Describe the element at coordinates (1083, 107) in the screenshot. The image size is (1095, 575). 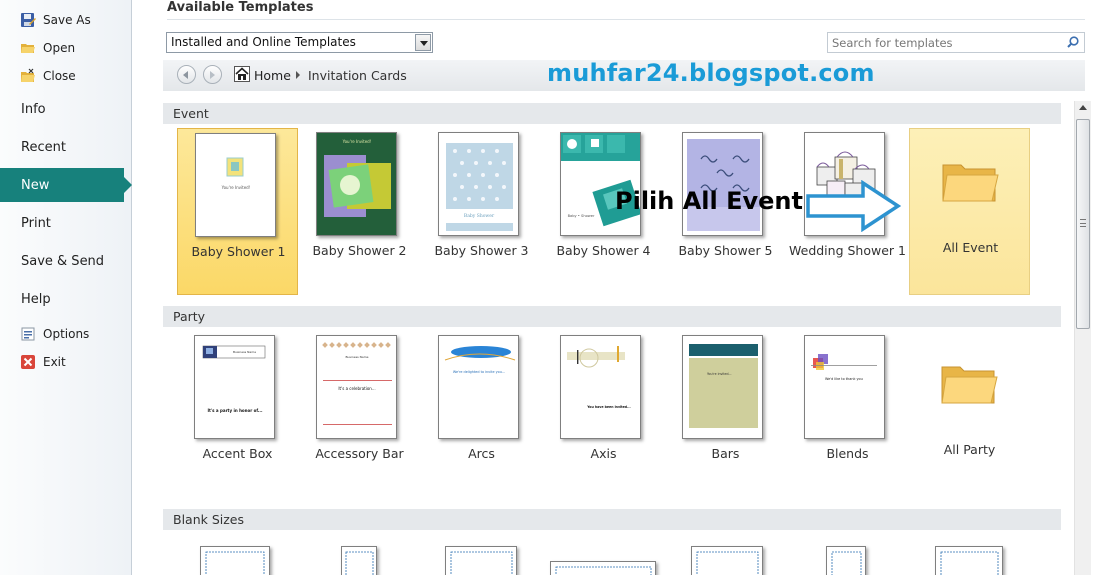
I see `scroll-up-arrow-icon` at that location.